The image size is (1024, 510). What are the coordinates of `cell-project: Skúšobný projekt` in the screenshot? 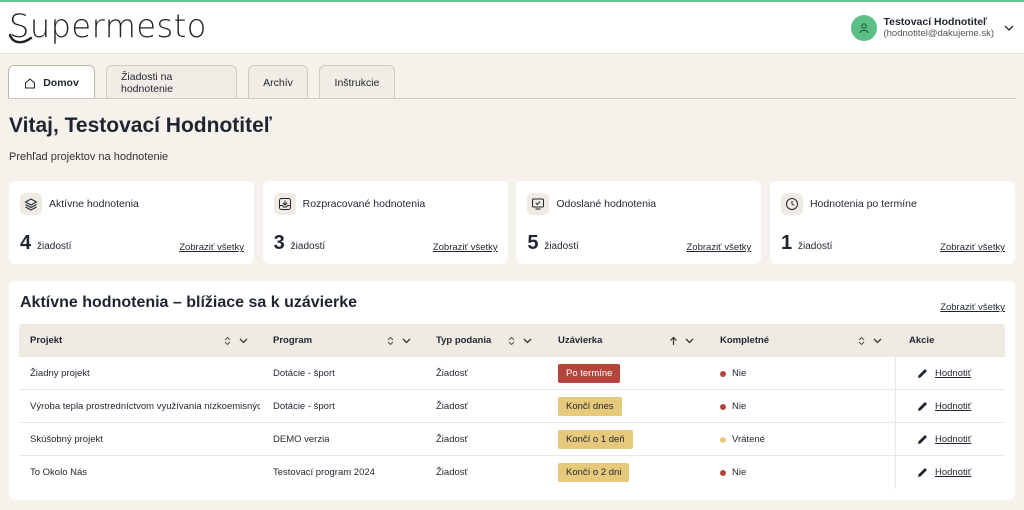 It's located at (66, 439).